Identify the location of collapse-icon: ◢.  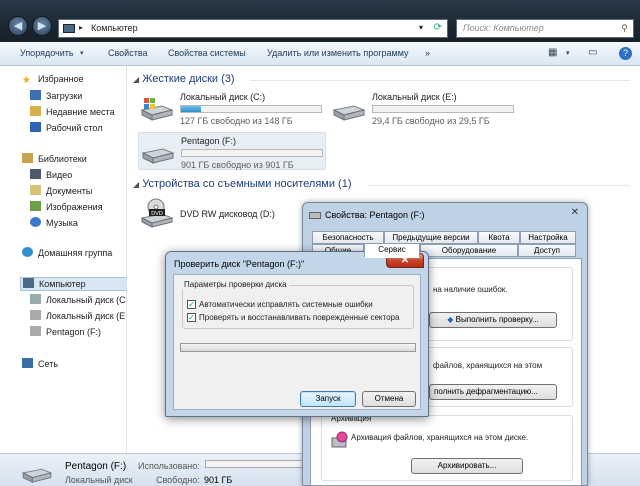
(136, 184).